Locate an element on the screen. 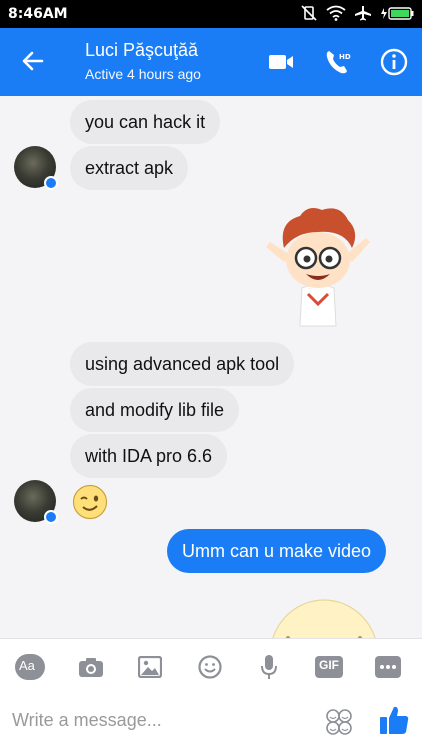 The width and height of the screenshot is (422, 750). battery-charging-icon is located at coordinates (397, 13).